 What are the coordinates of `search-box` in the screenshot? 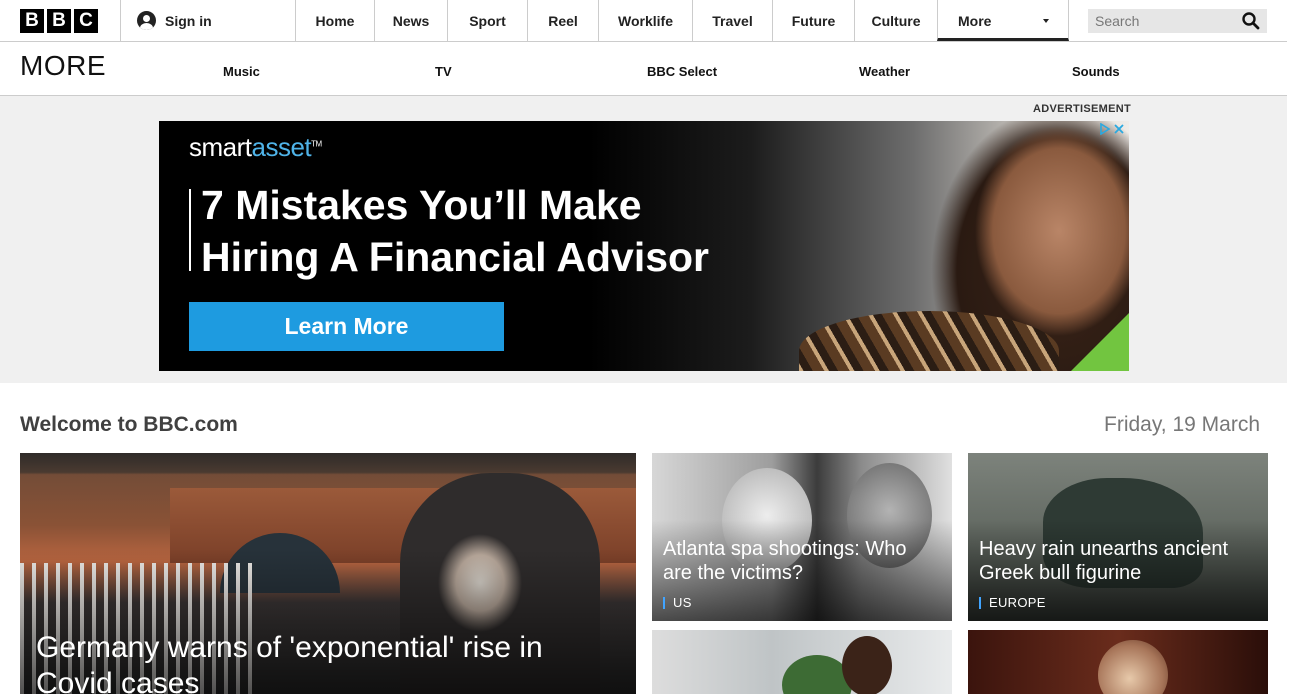 It's located at (1177, 21).